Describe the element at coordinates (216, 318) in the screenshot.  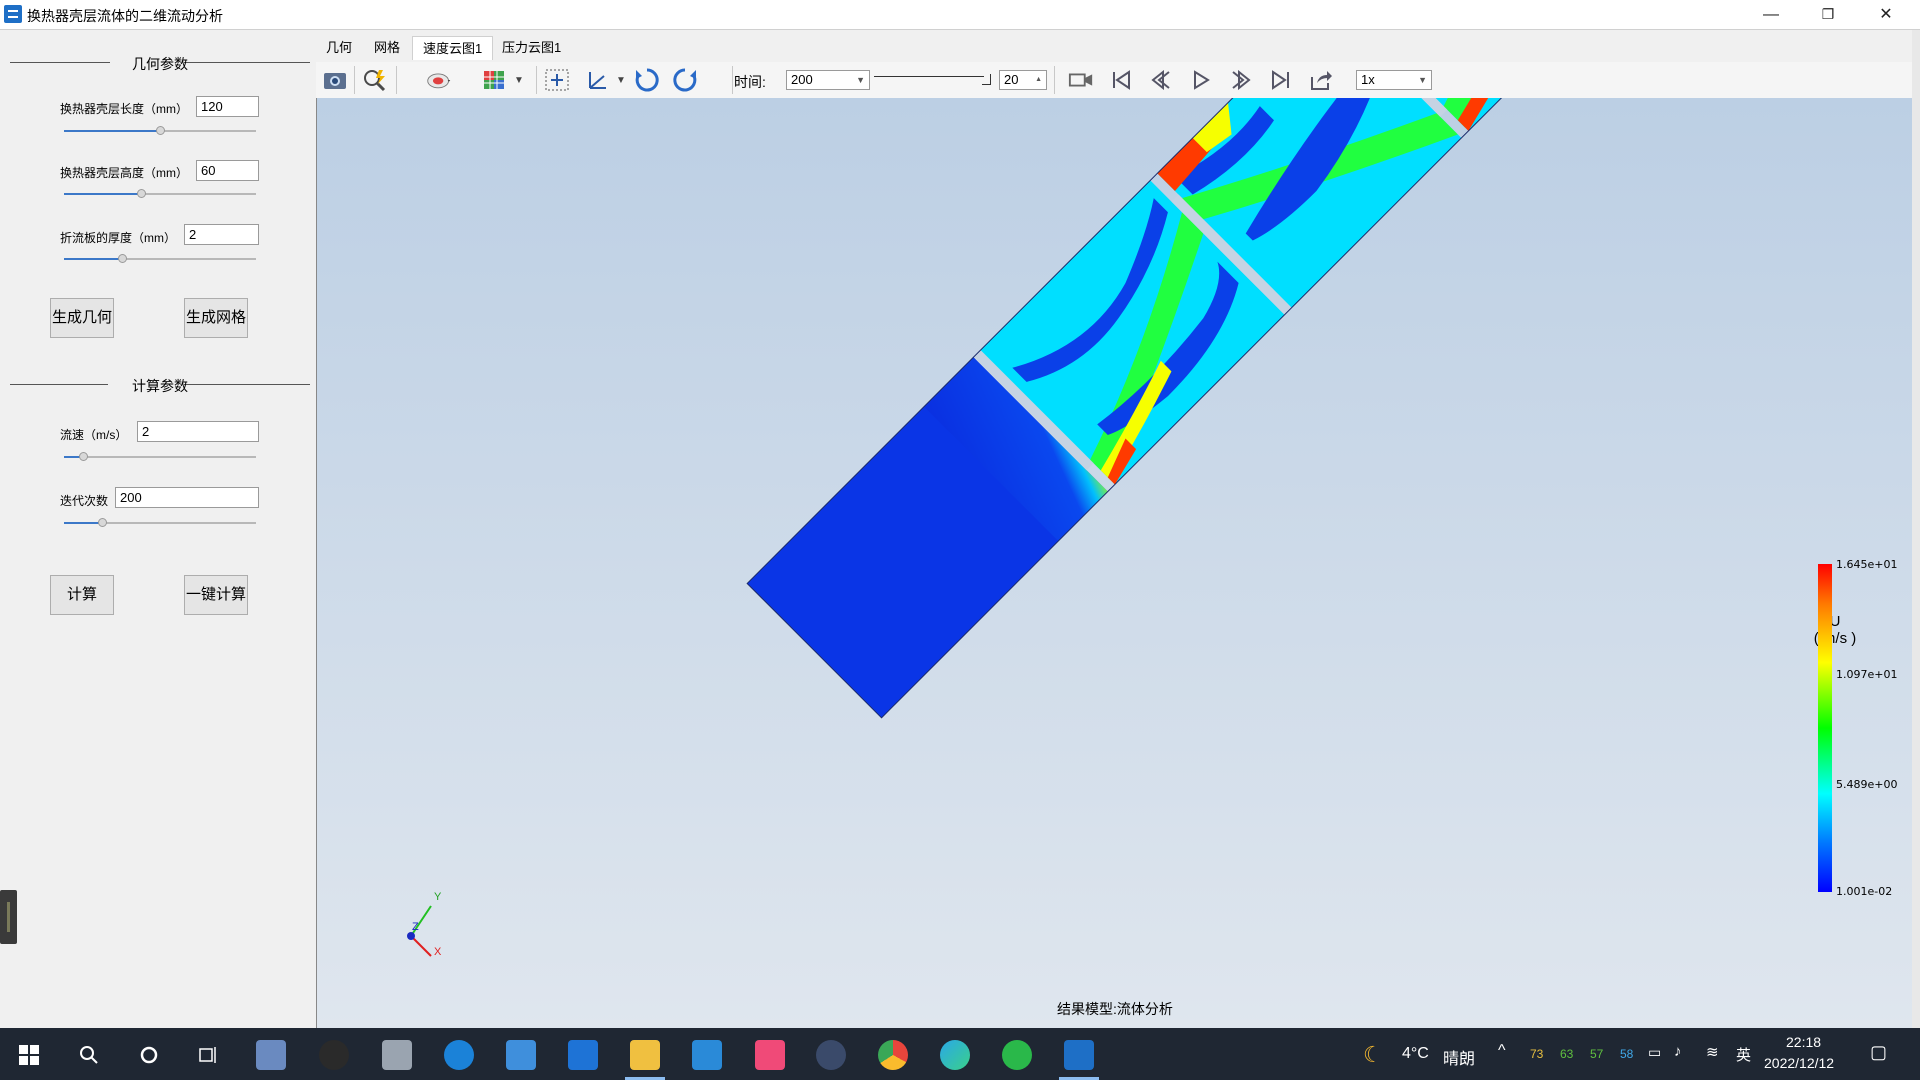
I see `generate-mesh-button: 生成网格` at that location.